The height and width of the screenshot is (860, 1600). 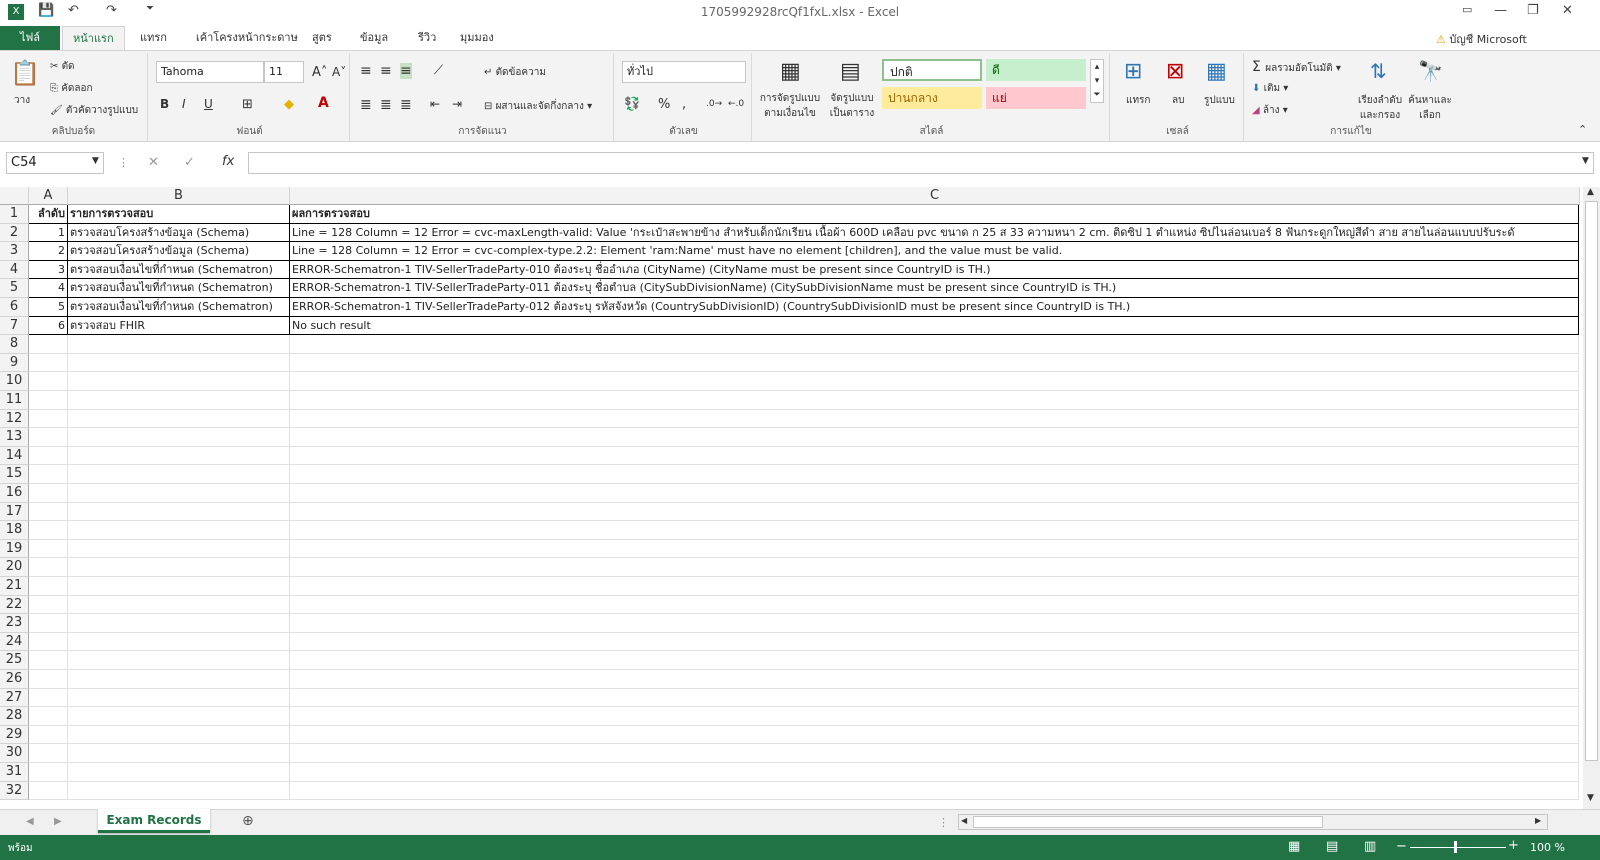 What do you see at coordinates (1216, 71) in the screenshot?
I see `format-cells-icon: ▦` at bounding box center [1216, 71].